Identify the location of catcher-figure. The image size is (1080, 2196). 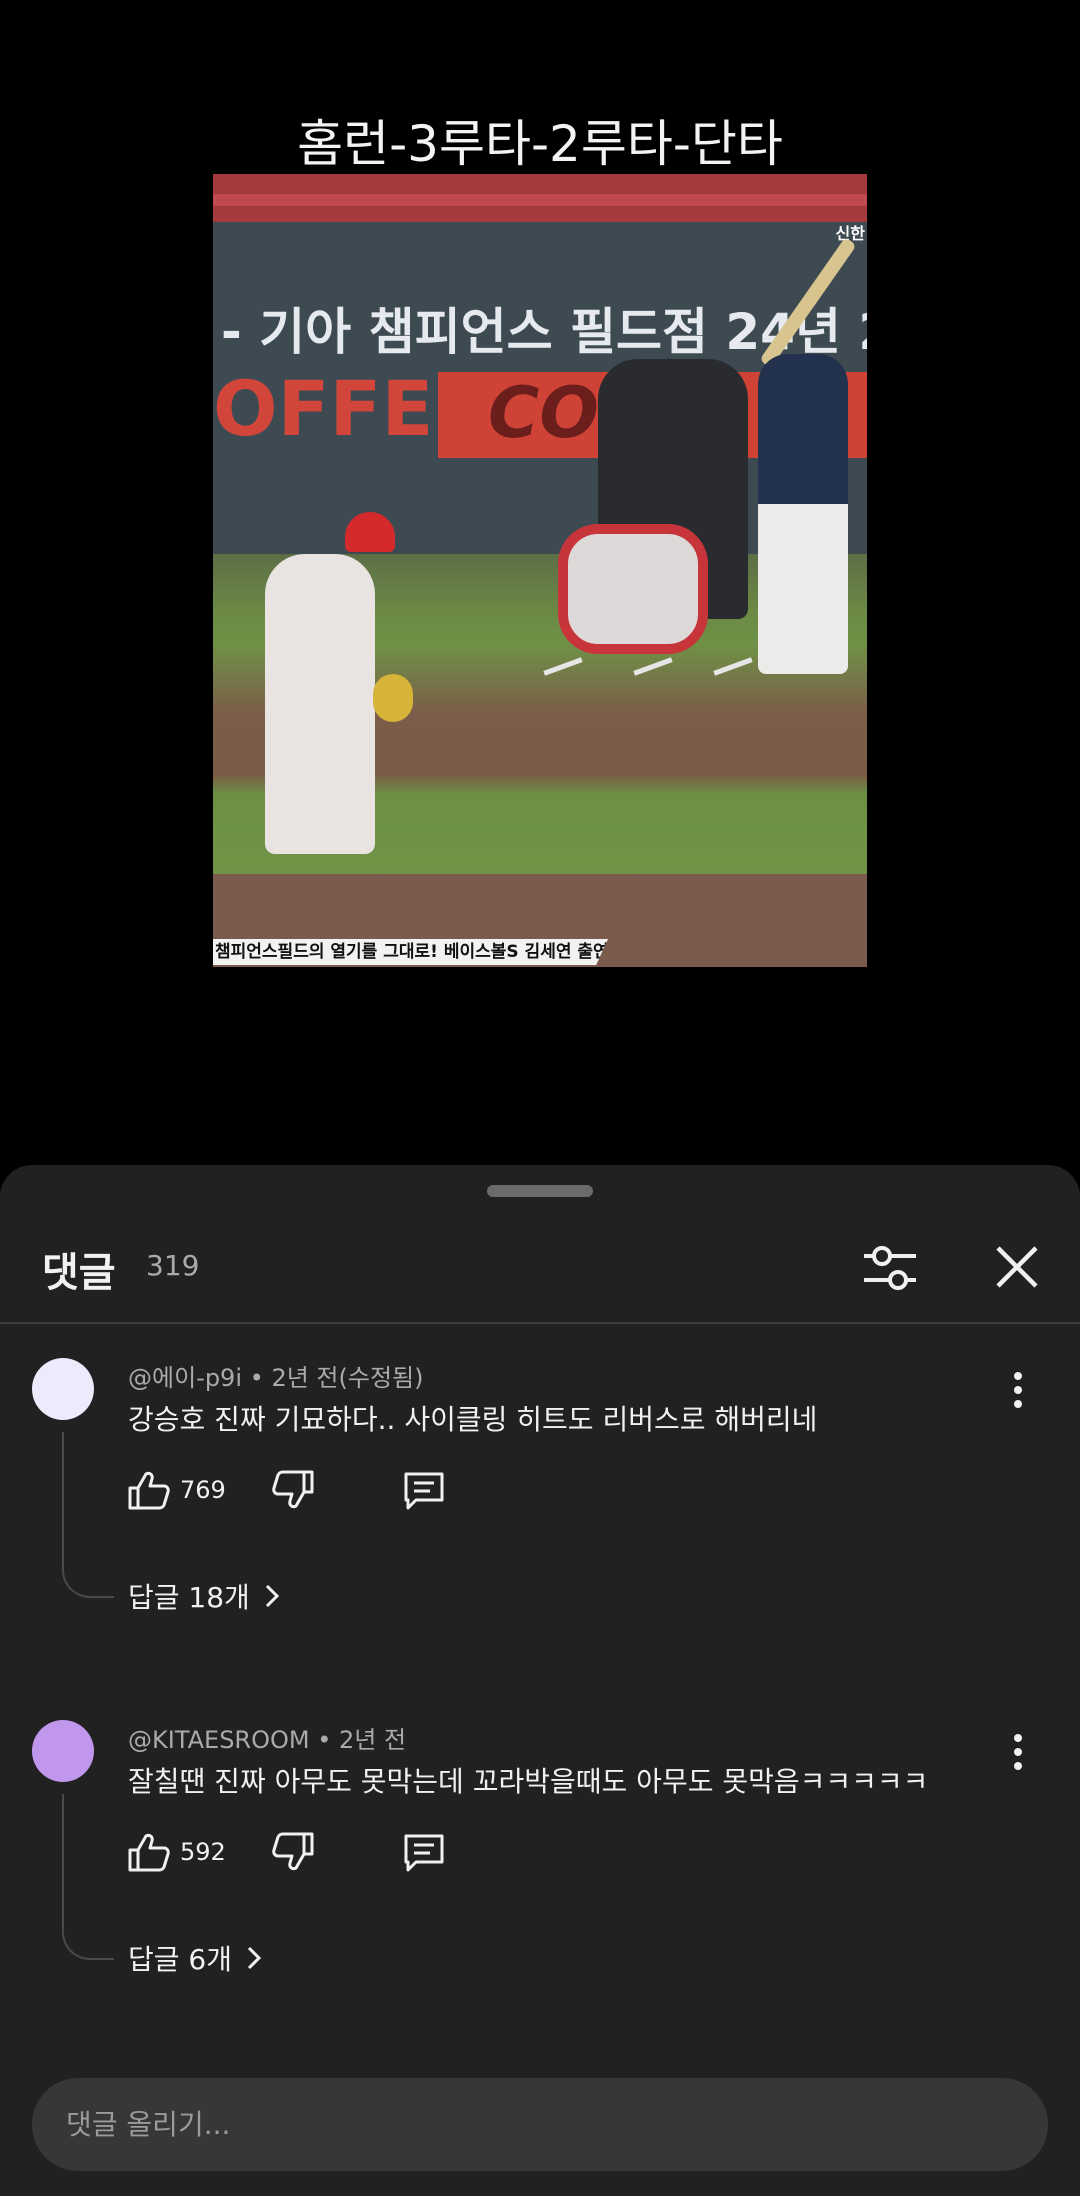
(633, 589).